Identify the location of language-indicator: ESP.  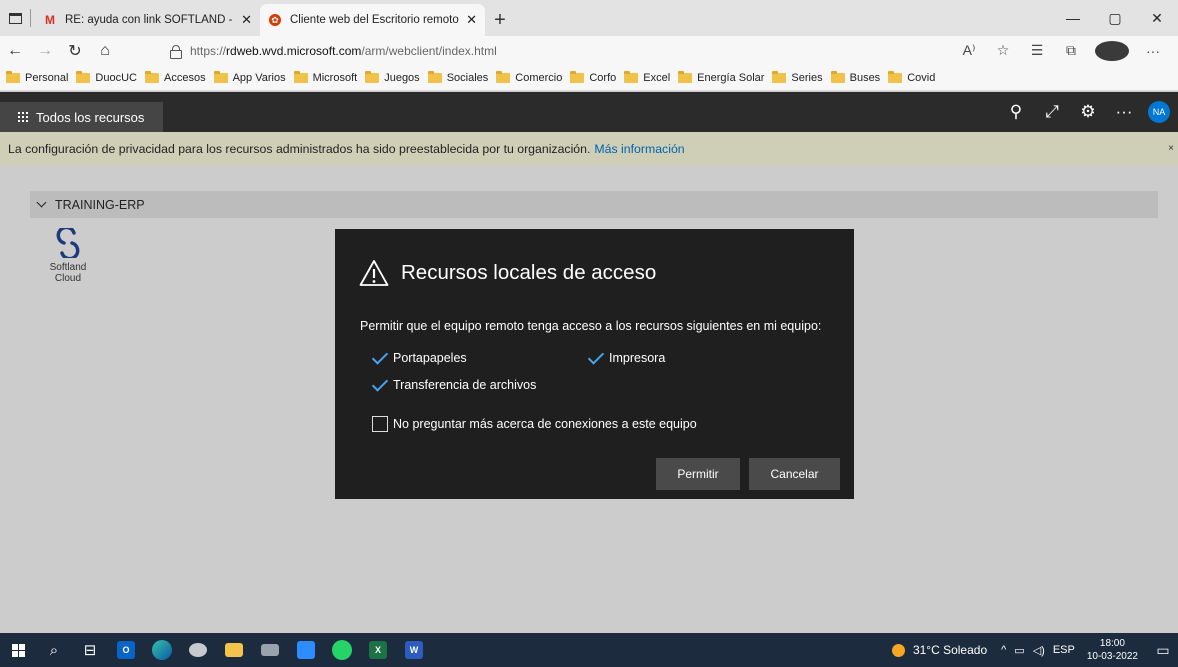
(1064, 650).